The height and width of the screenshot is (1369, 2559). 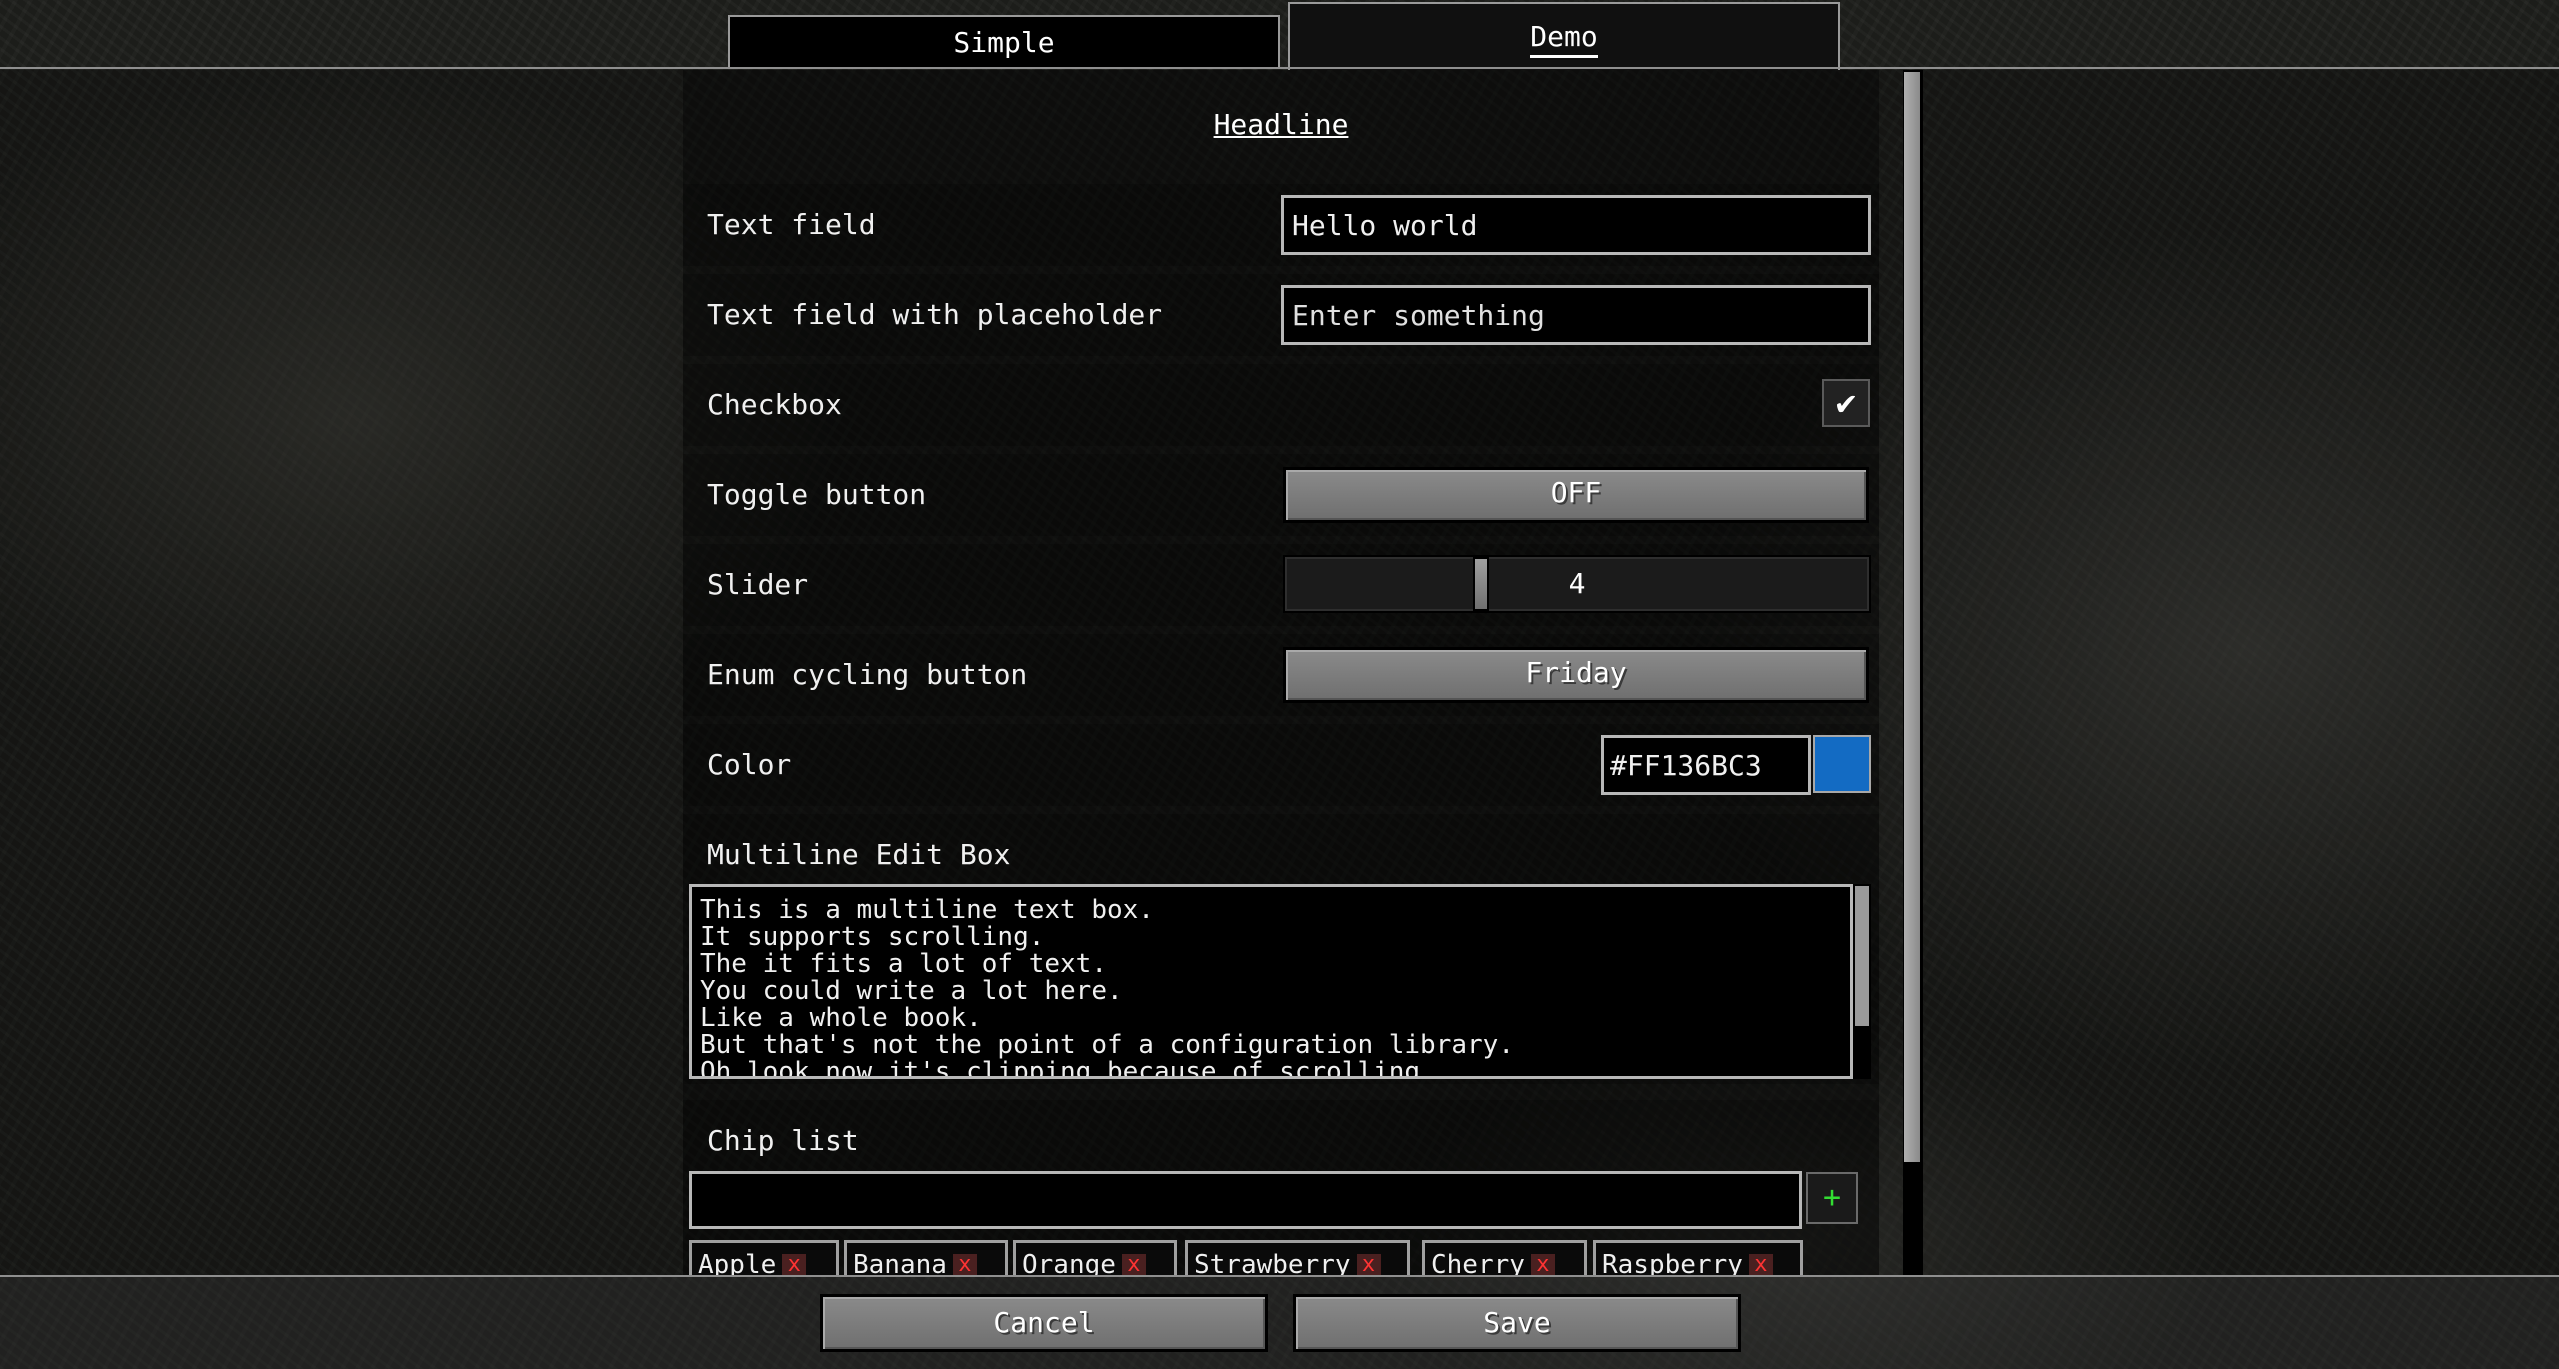 I want to click on save-button: Save, so click(x=1517, y=1323).